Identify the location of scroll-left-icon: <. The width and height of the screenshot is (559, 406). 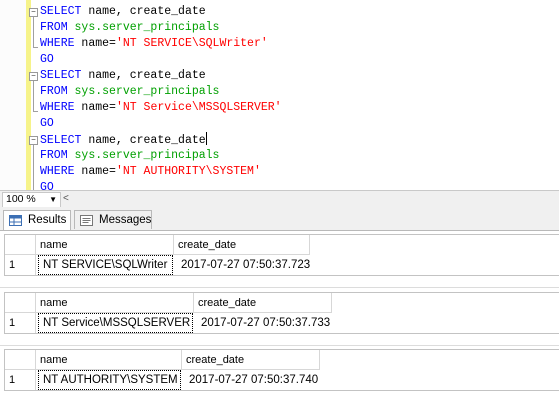
(66, 199).